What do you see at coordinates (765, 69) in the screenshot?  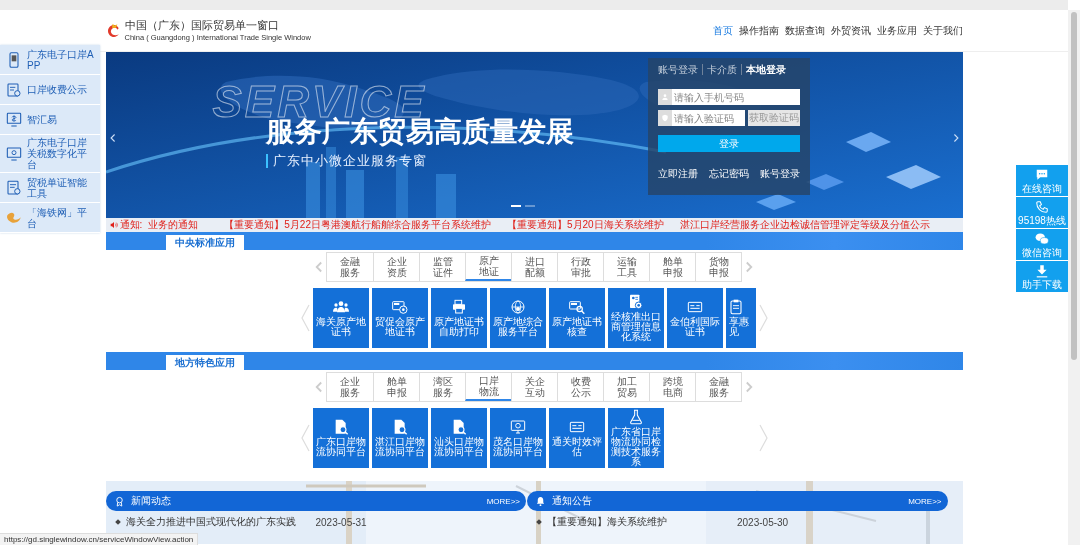 I see `login-tab: 本地登录` at bounding box center [765, 69].